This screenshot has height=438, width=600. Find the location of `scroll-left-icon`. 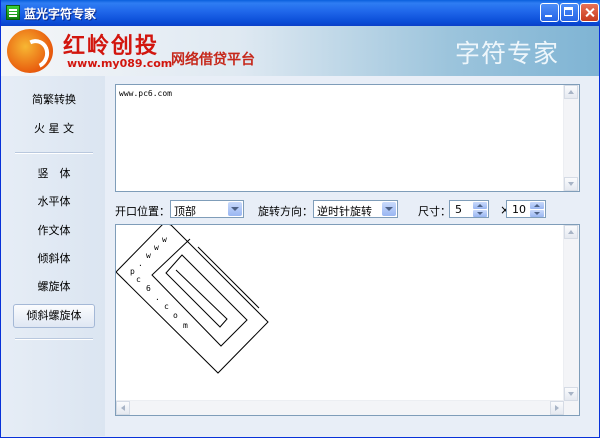

scroll-left-icon is located at coordinates (123, 408).